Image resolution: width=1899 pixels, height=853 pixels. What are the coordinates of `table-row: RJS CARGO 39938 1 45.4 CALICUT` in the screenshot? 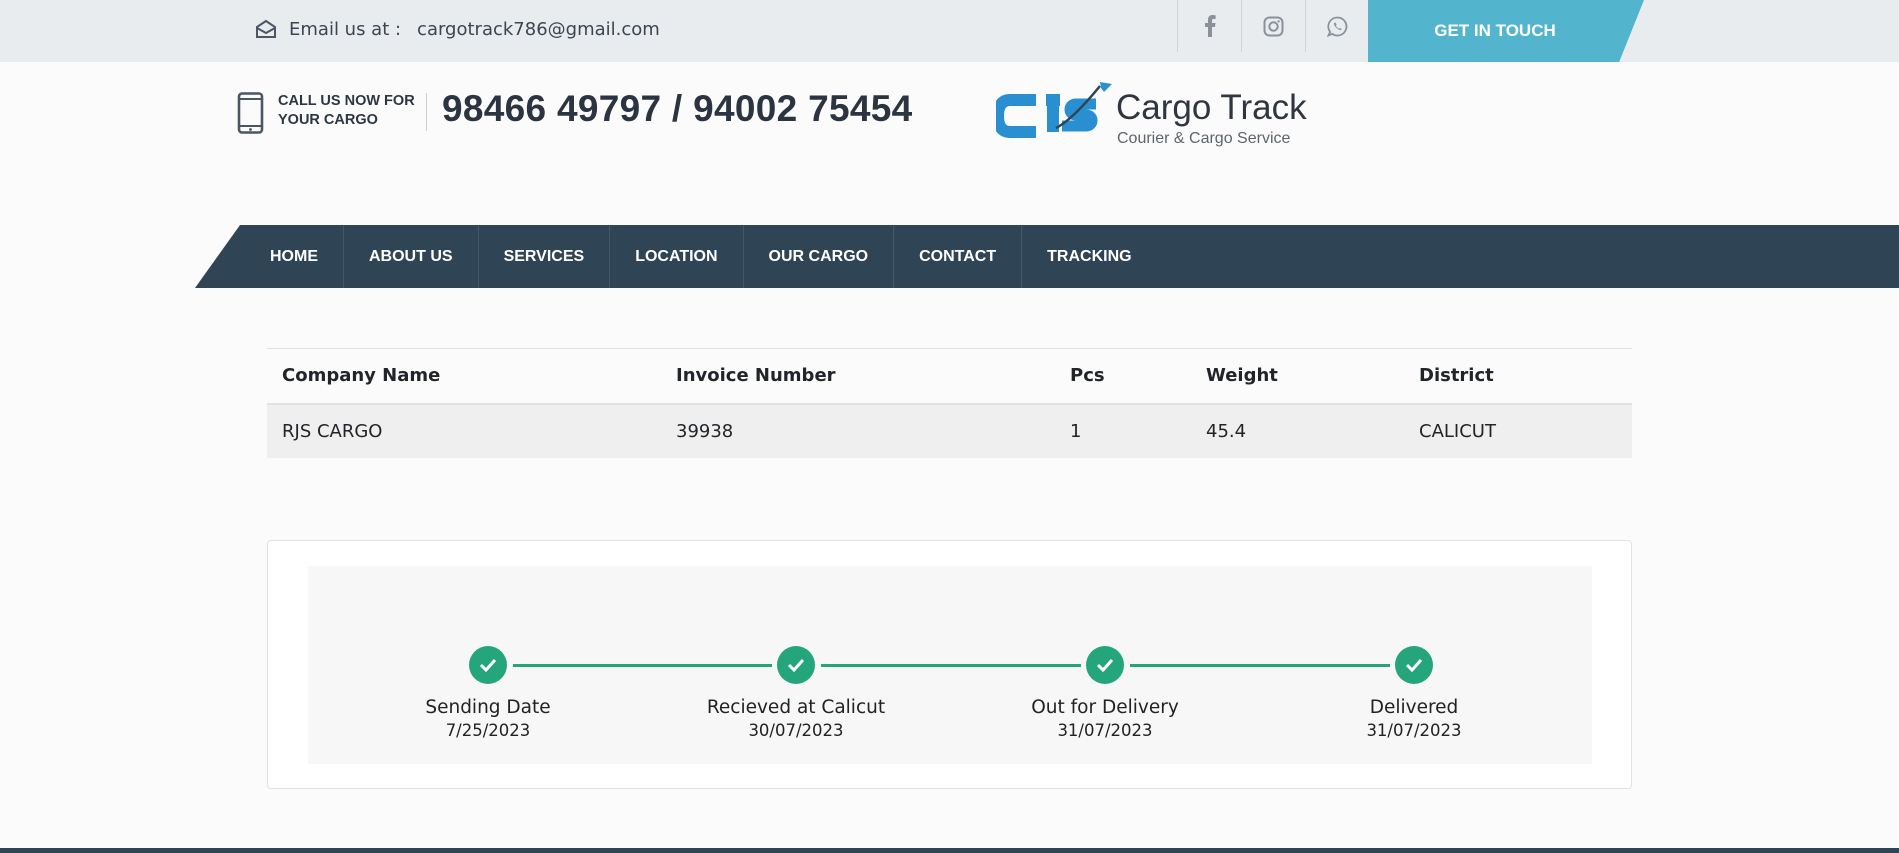 It's located at (949, 430).